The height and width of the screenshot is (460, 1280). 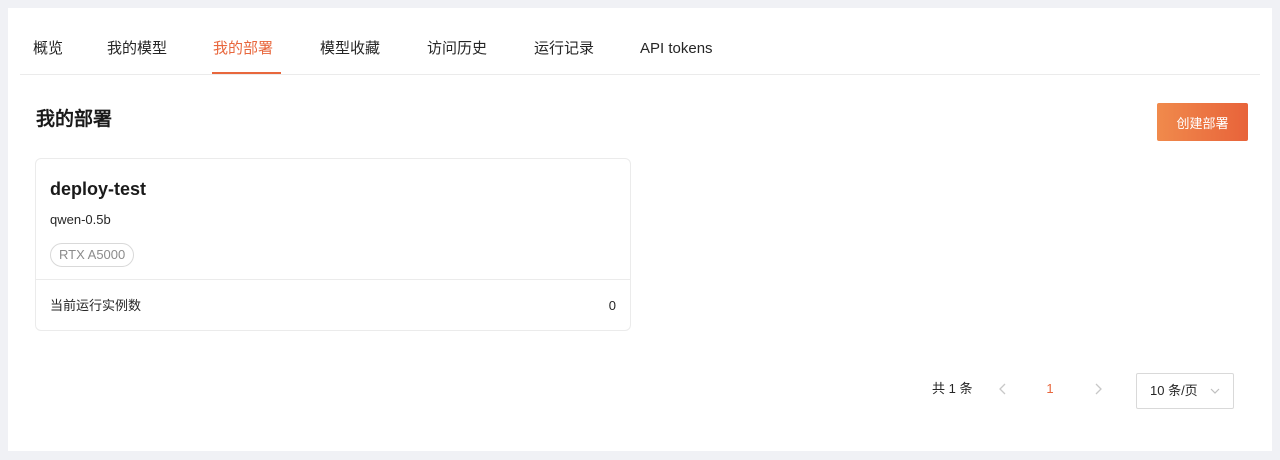 I want to click on deployment-name: deploy-test, so click(x=98, y=189).